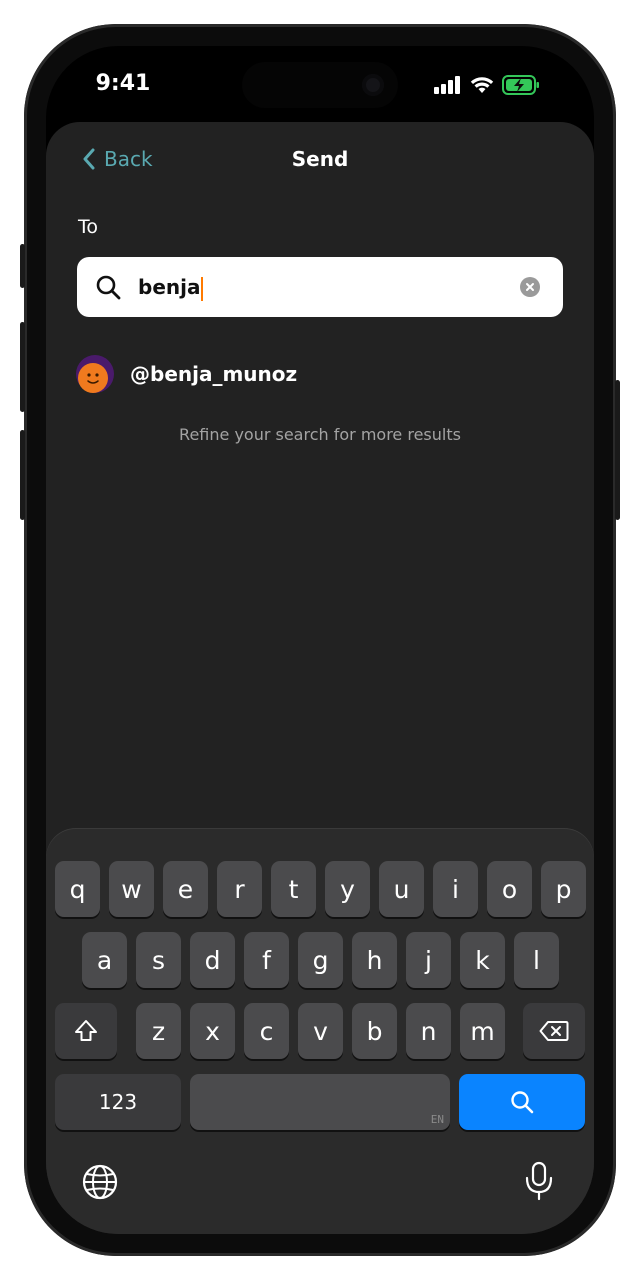 The image size is (640, 1280). Describe the element at coordinates (347, 889) in the screenshot. I see `key-y: y` at that location.